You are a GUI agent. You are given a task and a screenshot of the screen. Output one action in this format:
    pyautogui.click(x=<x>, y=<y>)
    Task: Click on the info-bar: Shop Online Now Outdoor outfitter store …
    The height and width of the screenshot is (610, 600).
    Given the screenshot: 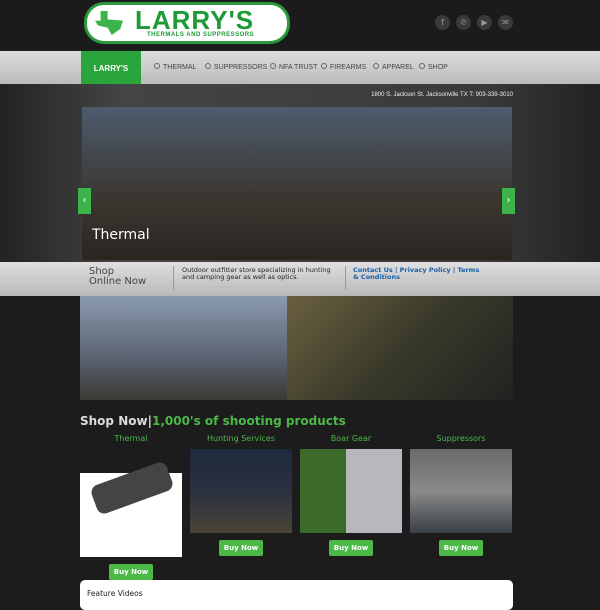 What is the action you would take?
    pyautogui.click(x=300, y=279)
    